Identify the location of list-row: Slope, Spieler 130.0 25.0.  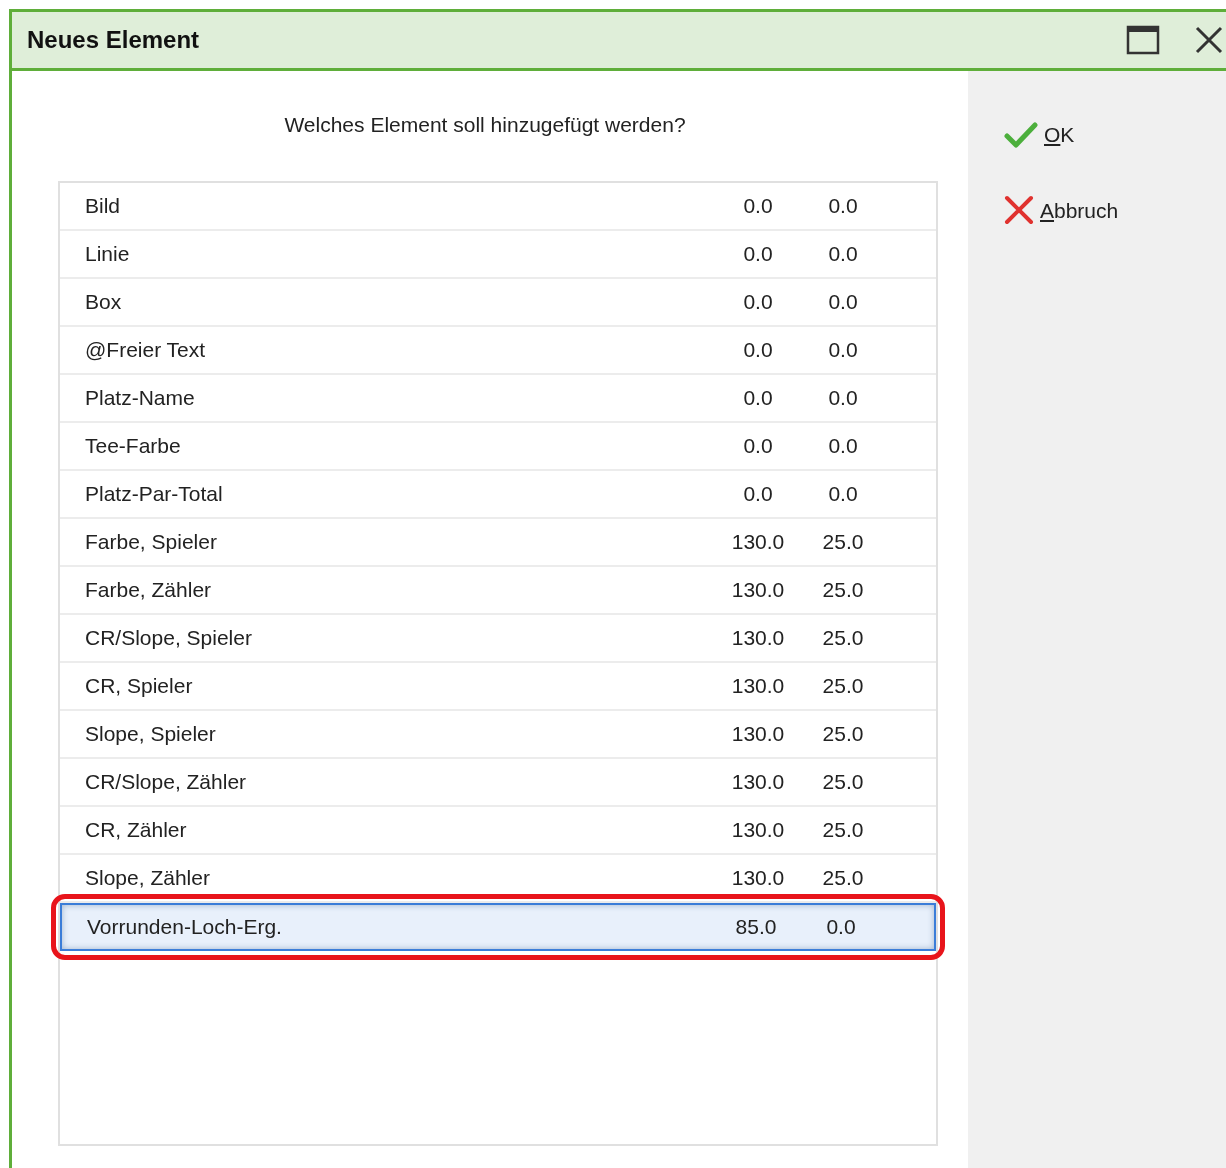
(498, 734).